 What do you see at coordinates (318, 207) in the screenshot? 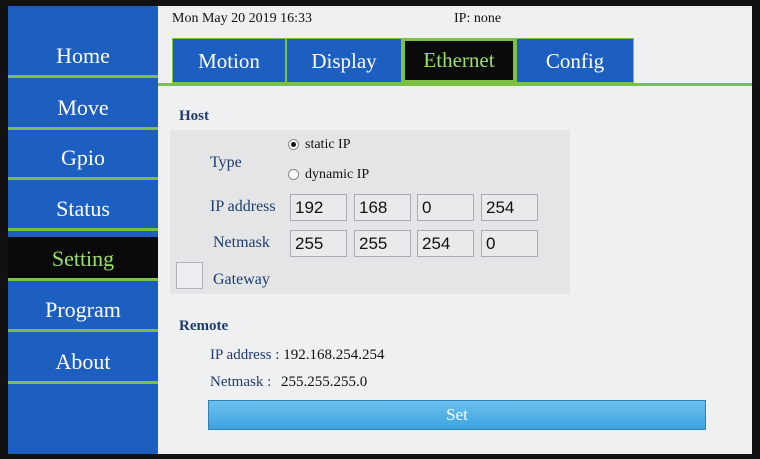
I see `ip-octet-1-input: 192` at bounding box center [318, 207].